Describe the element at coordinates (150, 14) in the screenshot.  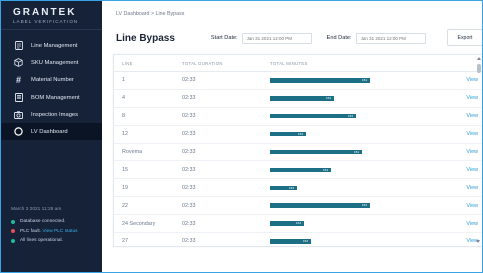
I see `breadcrumb: LV Dashboard > Line Bypass` at that location.